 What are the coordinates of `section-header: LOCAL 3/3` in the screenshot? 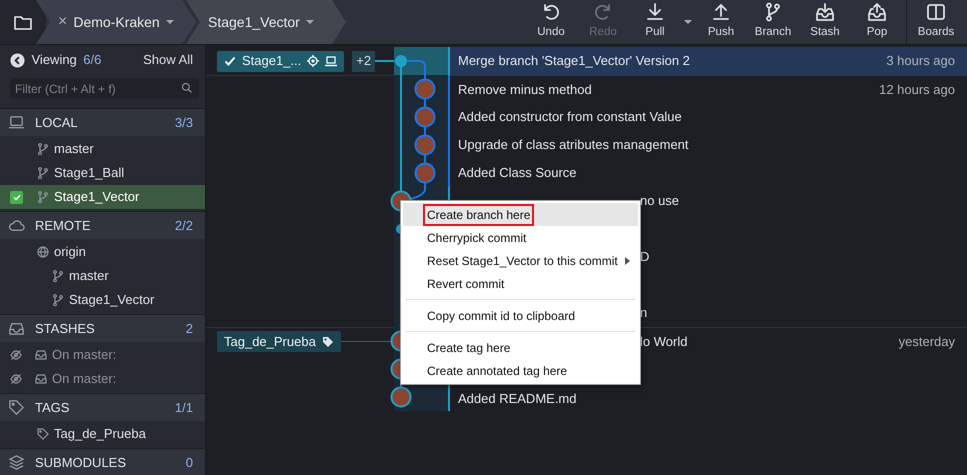 It's located at (102, 122).